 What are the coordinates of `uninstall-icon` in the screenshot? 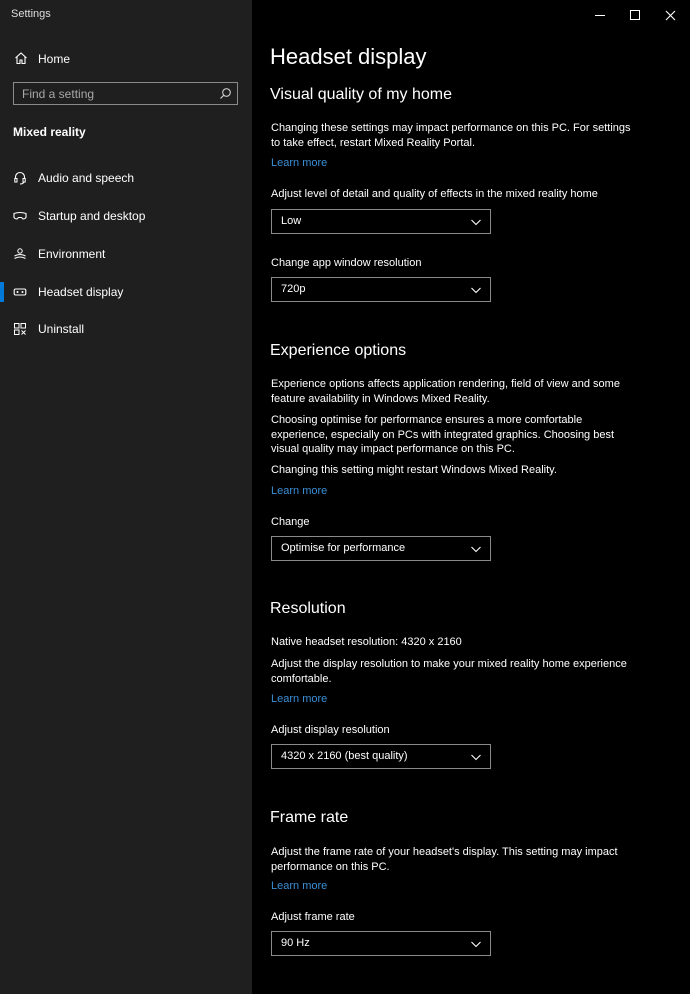 It's located at (20, 329).